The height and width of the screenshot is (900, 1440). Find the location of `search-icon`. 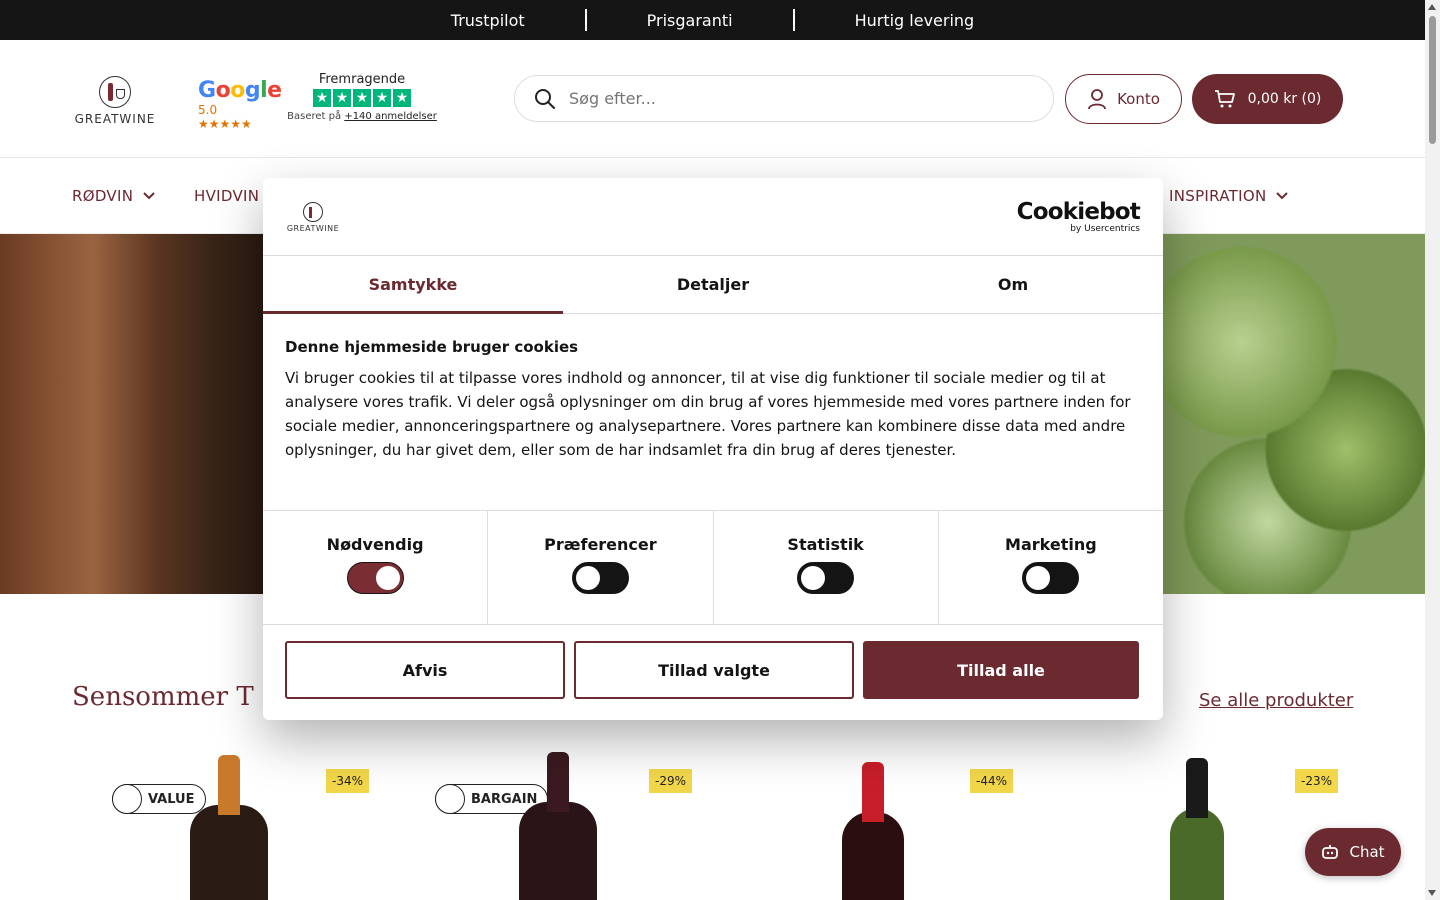

search-icon is located at coordinates (545, 98).